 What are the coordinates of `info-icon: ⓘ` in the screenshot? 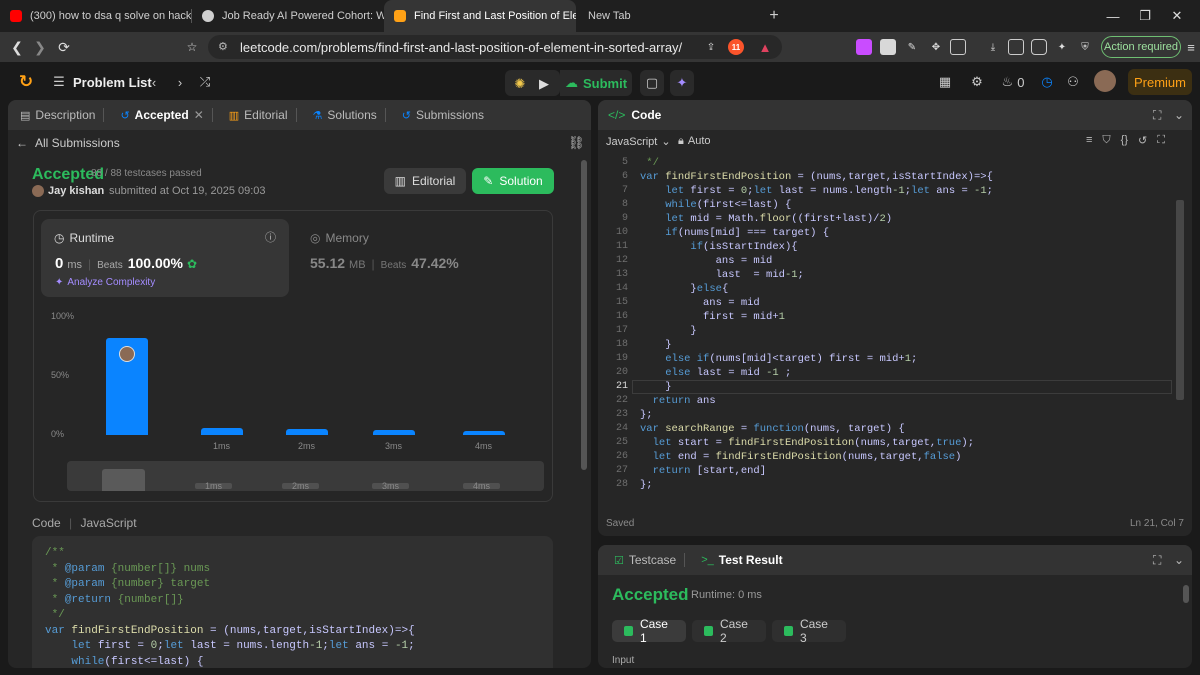 It's located at (270, 237).